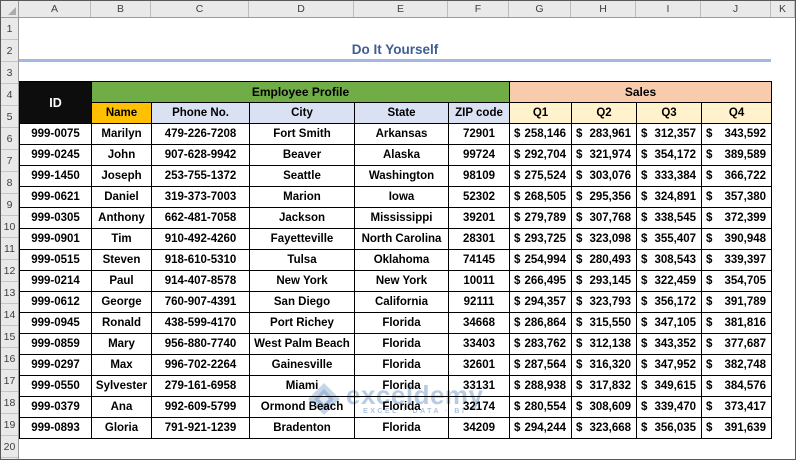 The width and height of the screenshot is (800, 460). I want to click on row-header-20: 20, so click(9, 447).